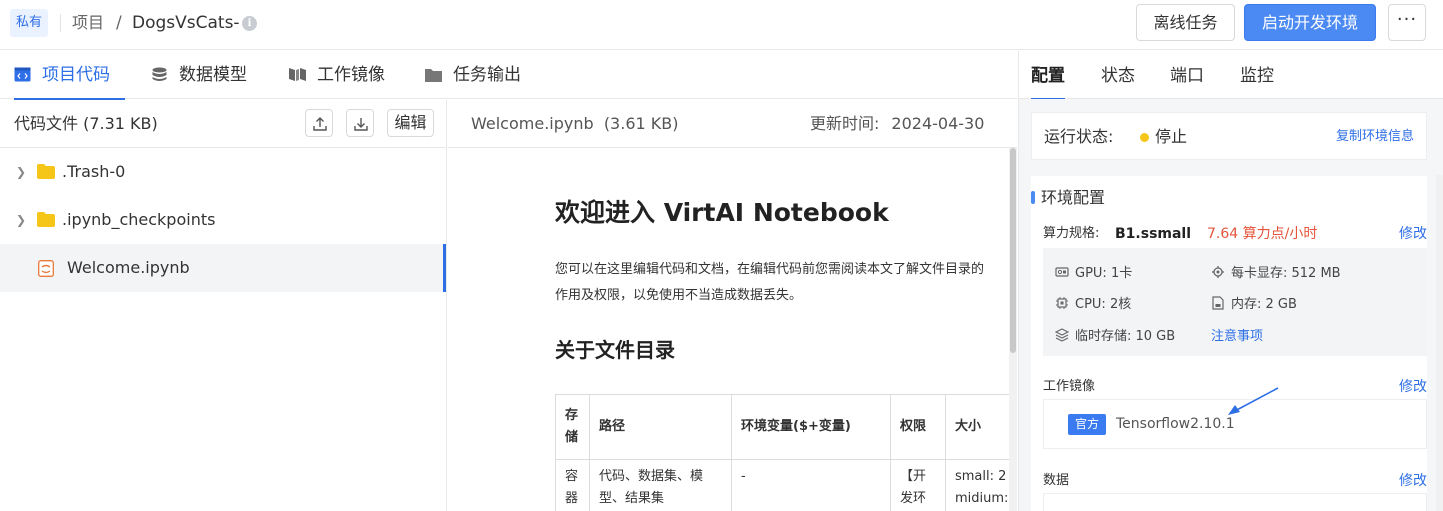 Image resolution: width=1443 pixels, height=511 pixels. I want to click on file-tree-item: ❯ .Trash-0, so click(223, 172).